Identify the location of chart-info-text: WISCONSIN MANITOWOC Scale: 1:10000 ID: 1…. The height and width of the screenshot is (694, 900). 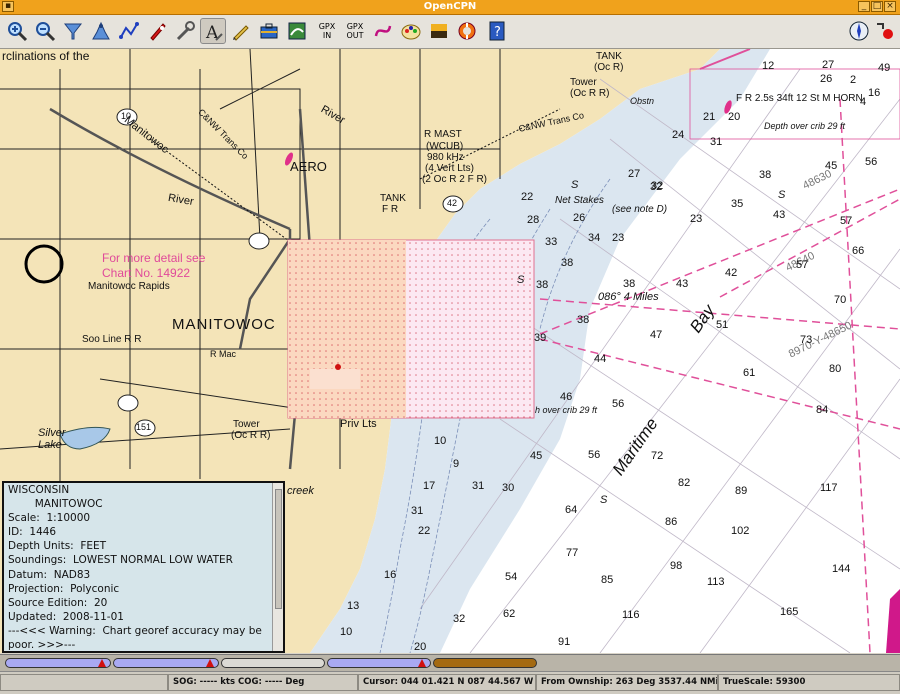
(135, 568).